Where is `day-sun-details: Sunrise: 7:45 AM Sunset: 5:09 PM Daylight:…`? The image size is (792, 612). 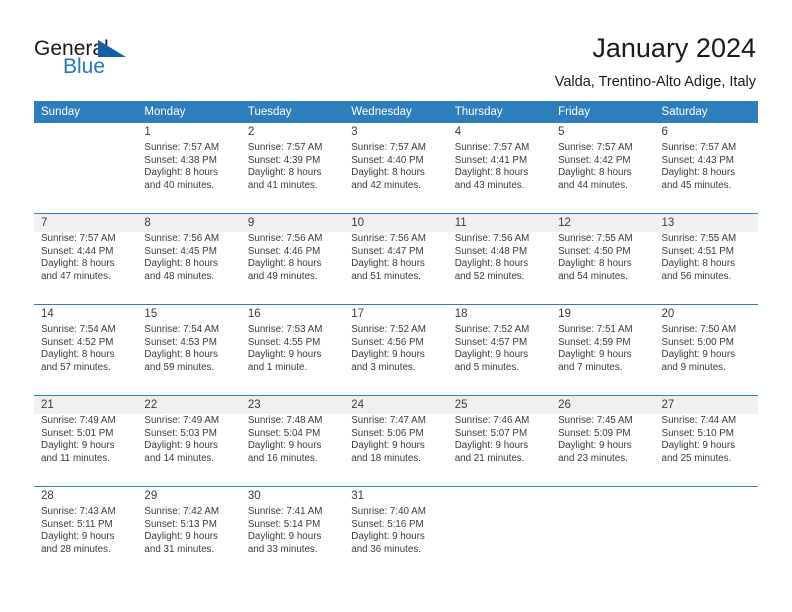
day-sun-details: Sunrise: 7:45 AM Sunset: 5:09 PM Daylight:… is located at coordinates (602, 439).